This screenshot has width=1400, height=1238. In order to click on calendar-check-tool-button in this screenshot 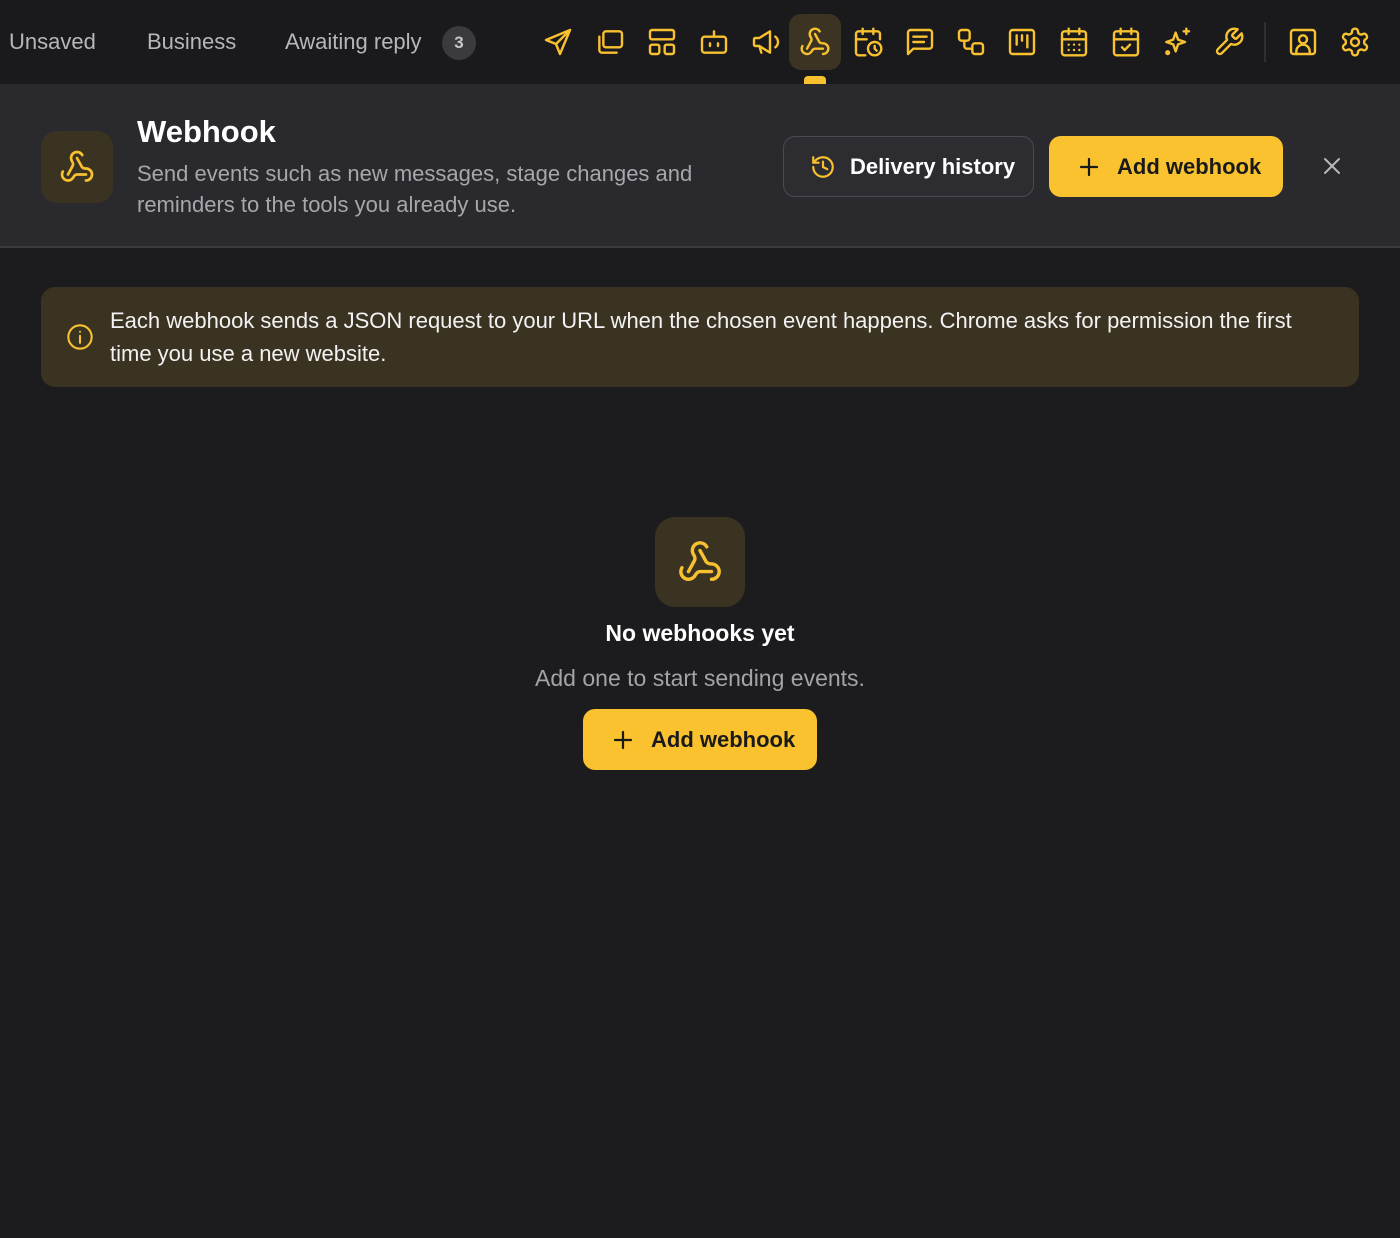, I will do `click(1126, 42)`.